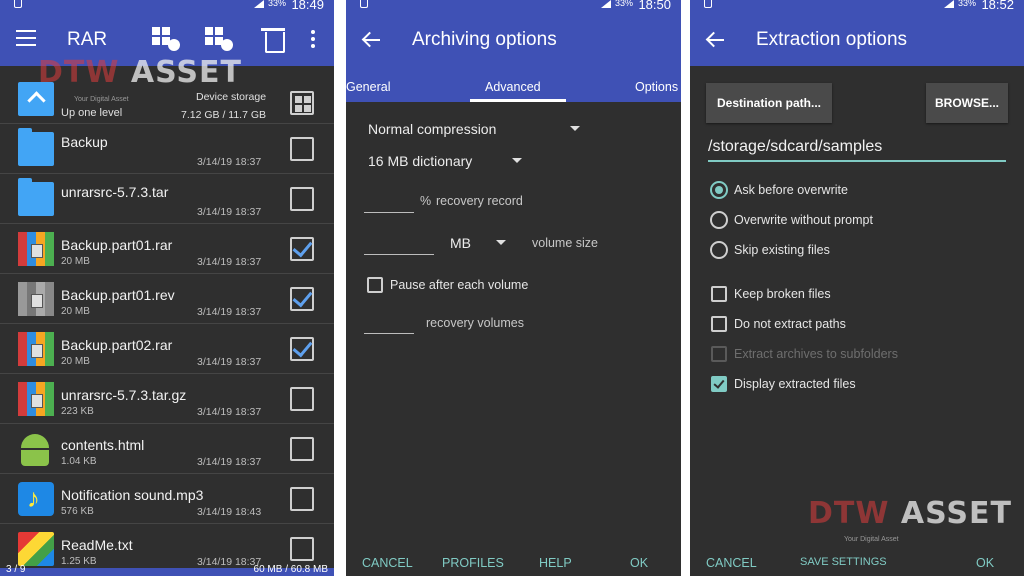 This screenshot has height=576, width=1024. What do you see at coordinates (473, 563) in the screenshot?
I see `profiles-button: PROFILES` at bounding box center [473, 563].